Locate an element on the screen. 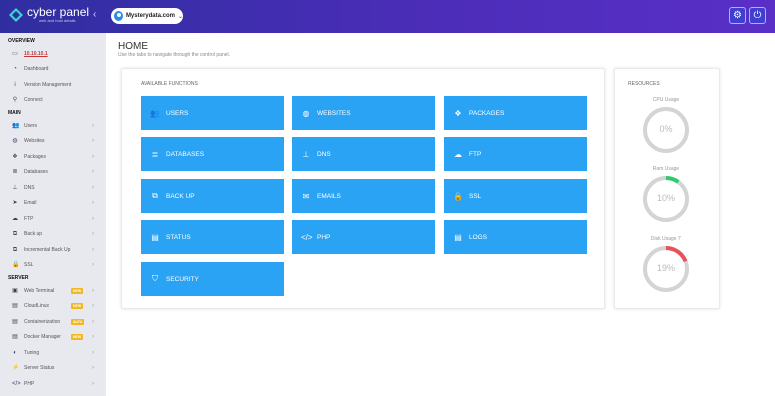  sidebar-item-label: Tuning is located at coordinates (32, 352).